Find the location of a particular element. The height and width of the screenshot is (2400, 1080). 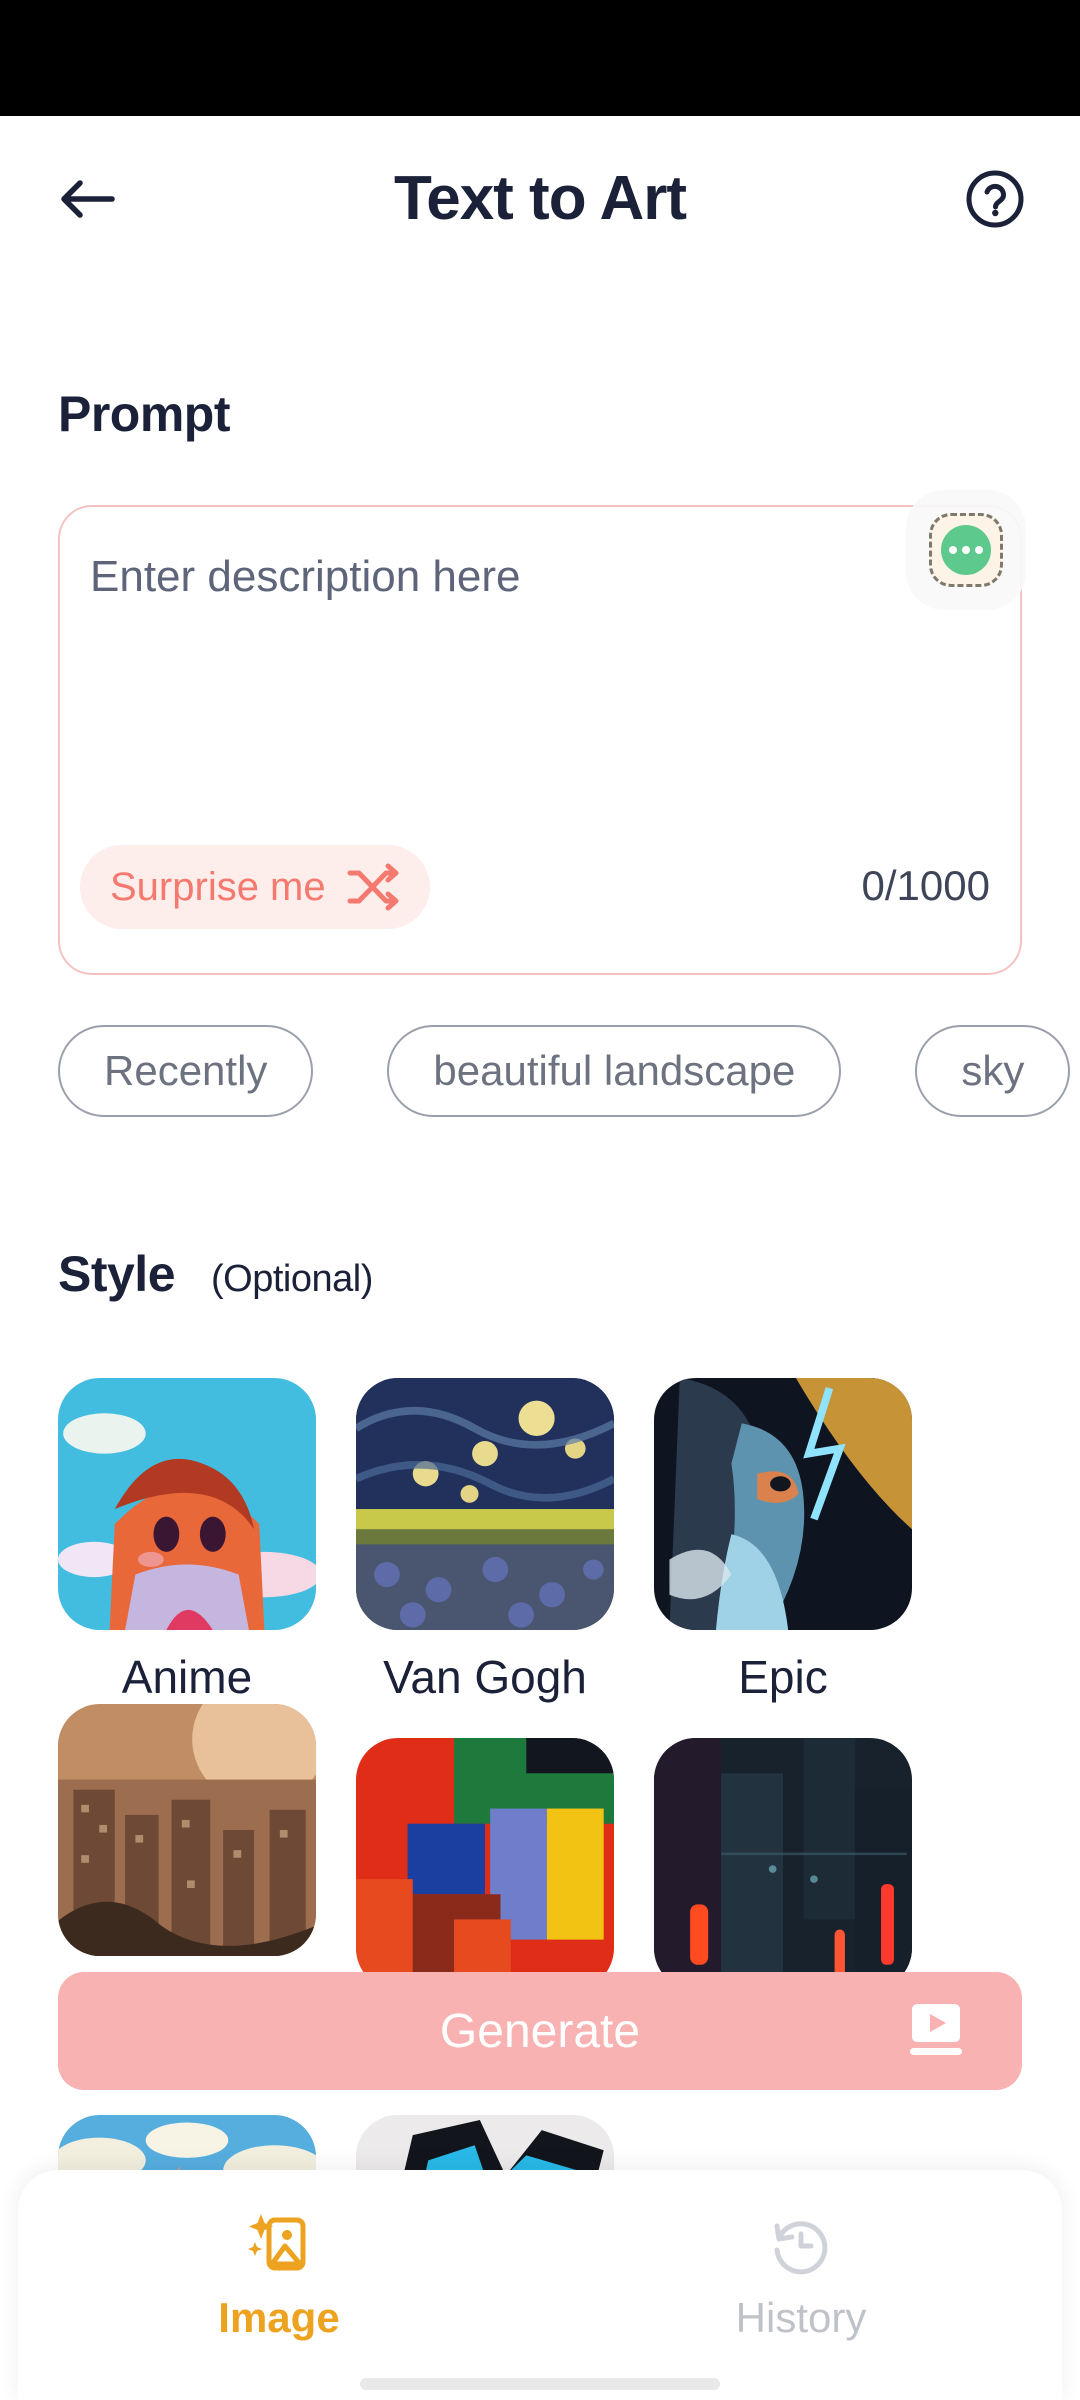

starry-night-thumb is located at coordinates (485, 1504).